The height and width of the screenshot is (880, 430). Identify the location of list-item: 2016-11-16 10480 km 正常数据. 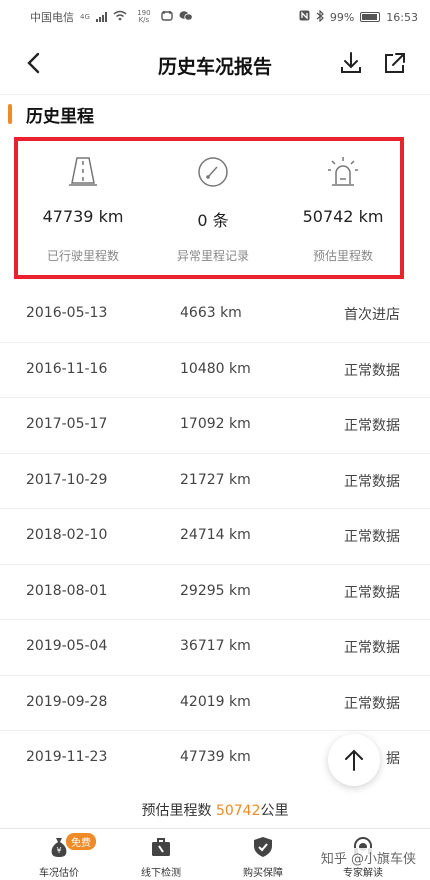
(215, 370).